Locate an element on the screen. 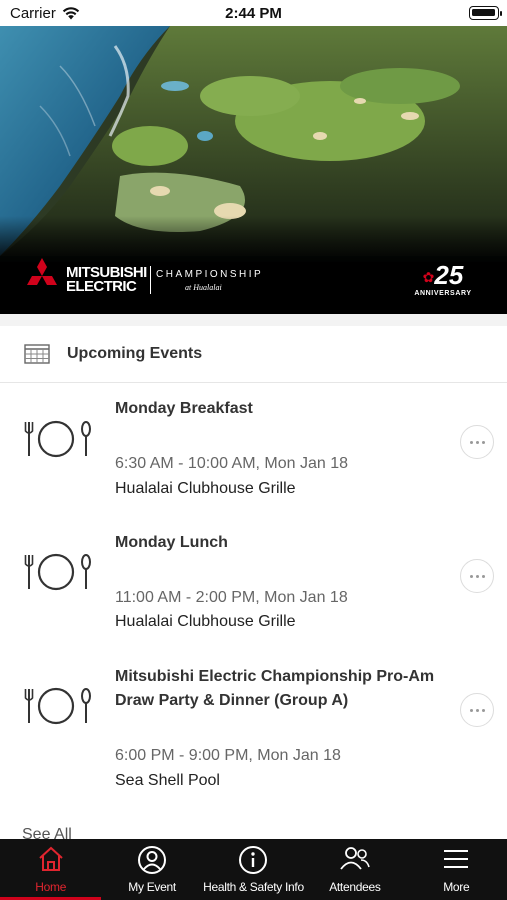 This screenshot has width=507, height=900. mitsubishi-logo-icon is located at coordinates (42, 271).